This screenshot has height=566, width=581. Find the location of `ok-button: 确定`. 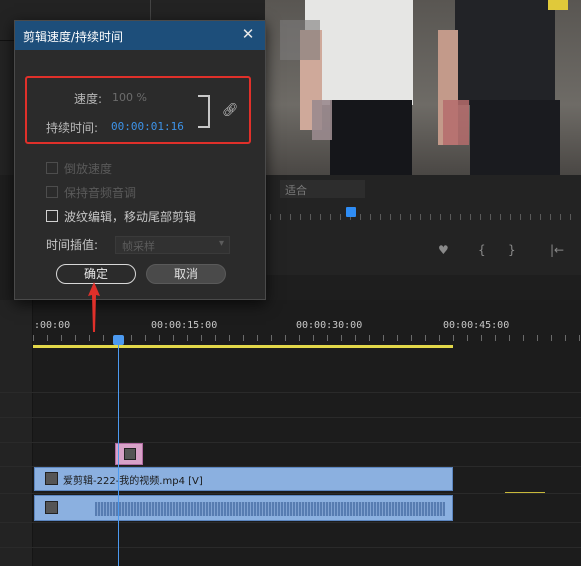

ok-button: 确定 is located at coordinates (96, 274).